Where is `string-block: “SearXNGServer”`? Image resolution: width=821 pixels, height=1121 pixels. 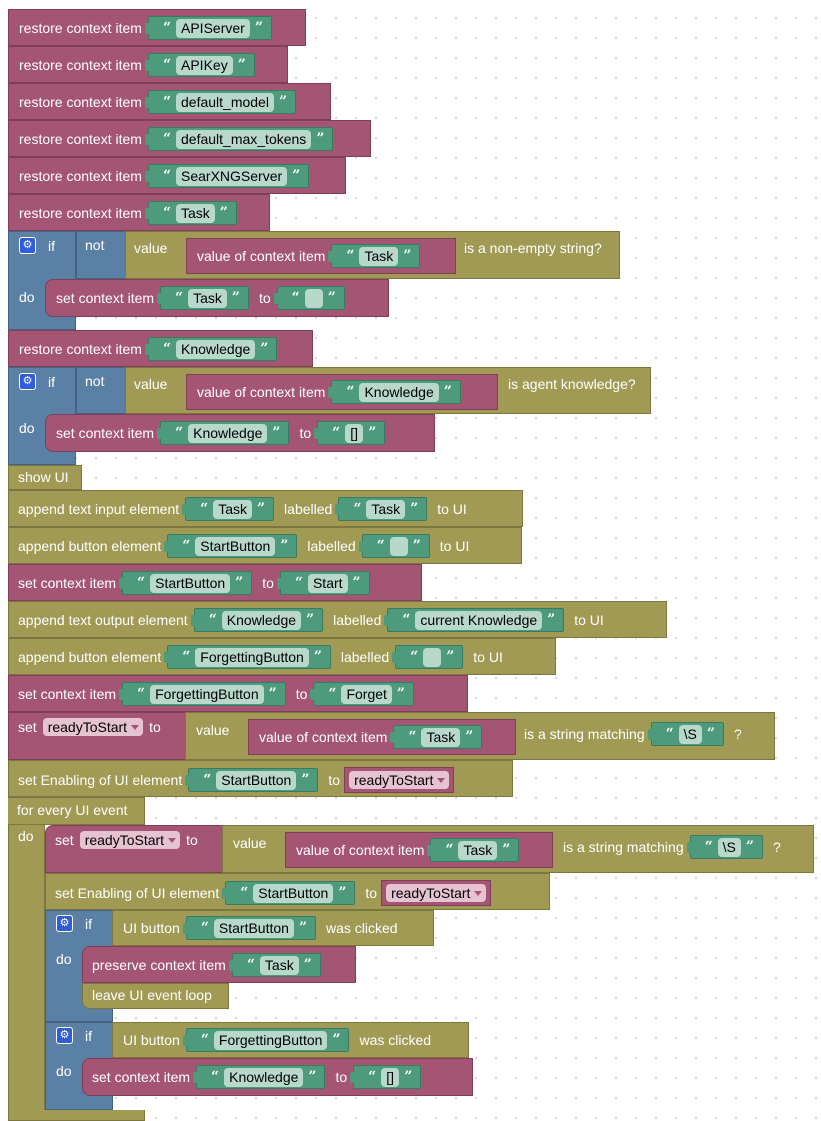
string-block: “SearXNGServer” is located at coordinates (227, 176).